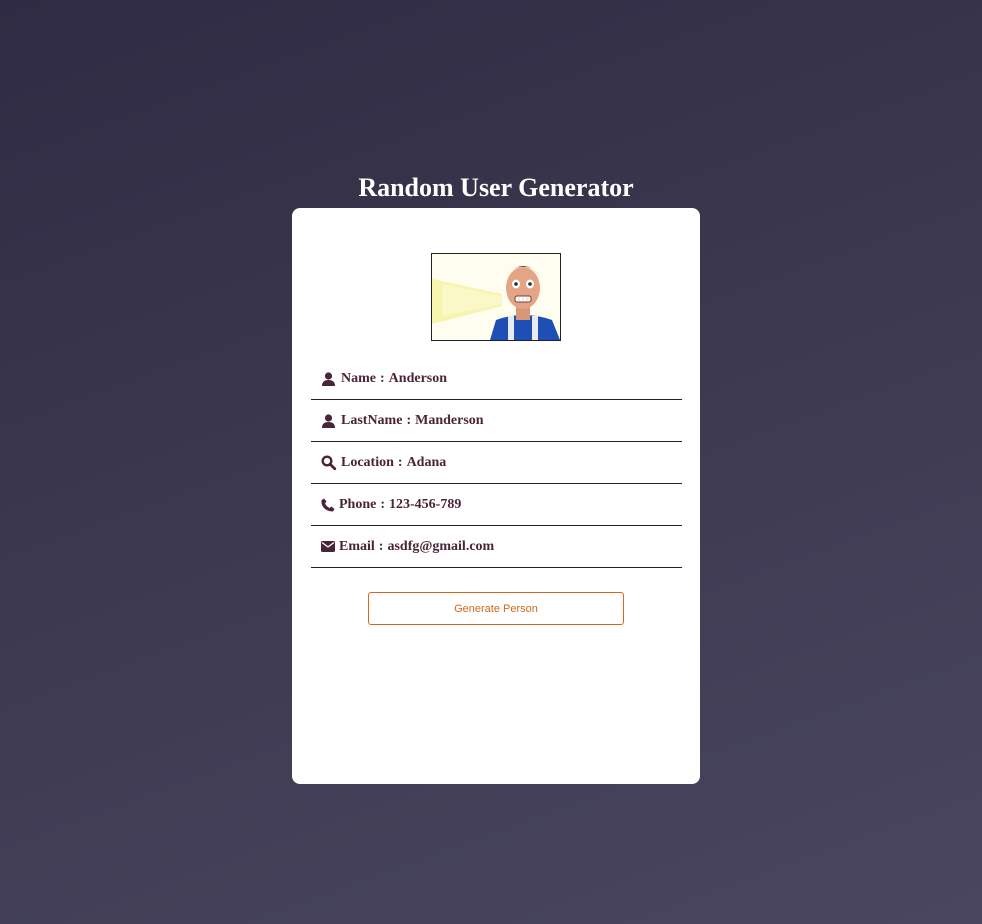 The image size is (982, 924). Describe the element at coordinates (496, 505) in the screenshot. I see `profile-field-phone: Phone : 123-456-789` at that location.